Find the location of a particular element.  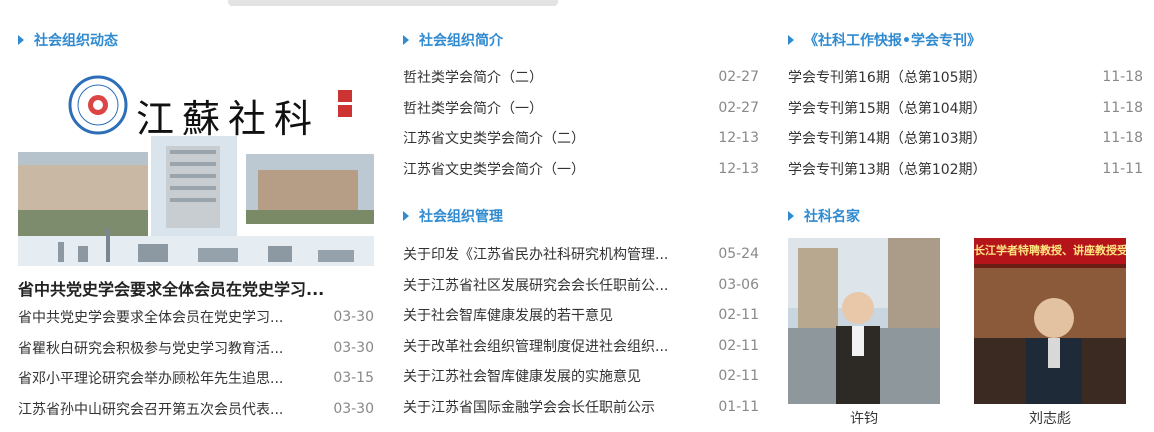

list-item: 关于改革社会组织管理制度促进社会组织... 02-11 is located at coordinates (581, 346).